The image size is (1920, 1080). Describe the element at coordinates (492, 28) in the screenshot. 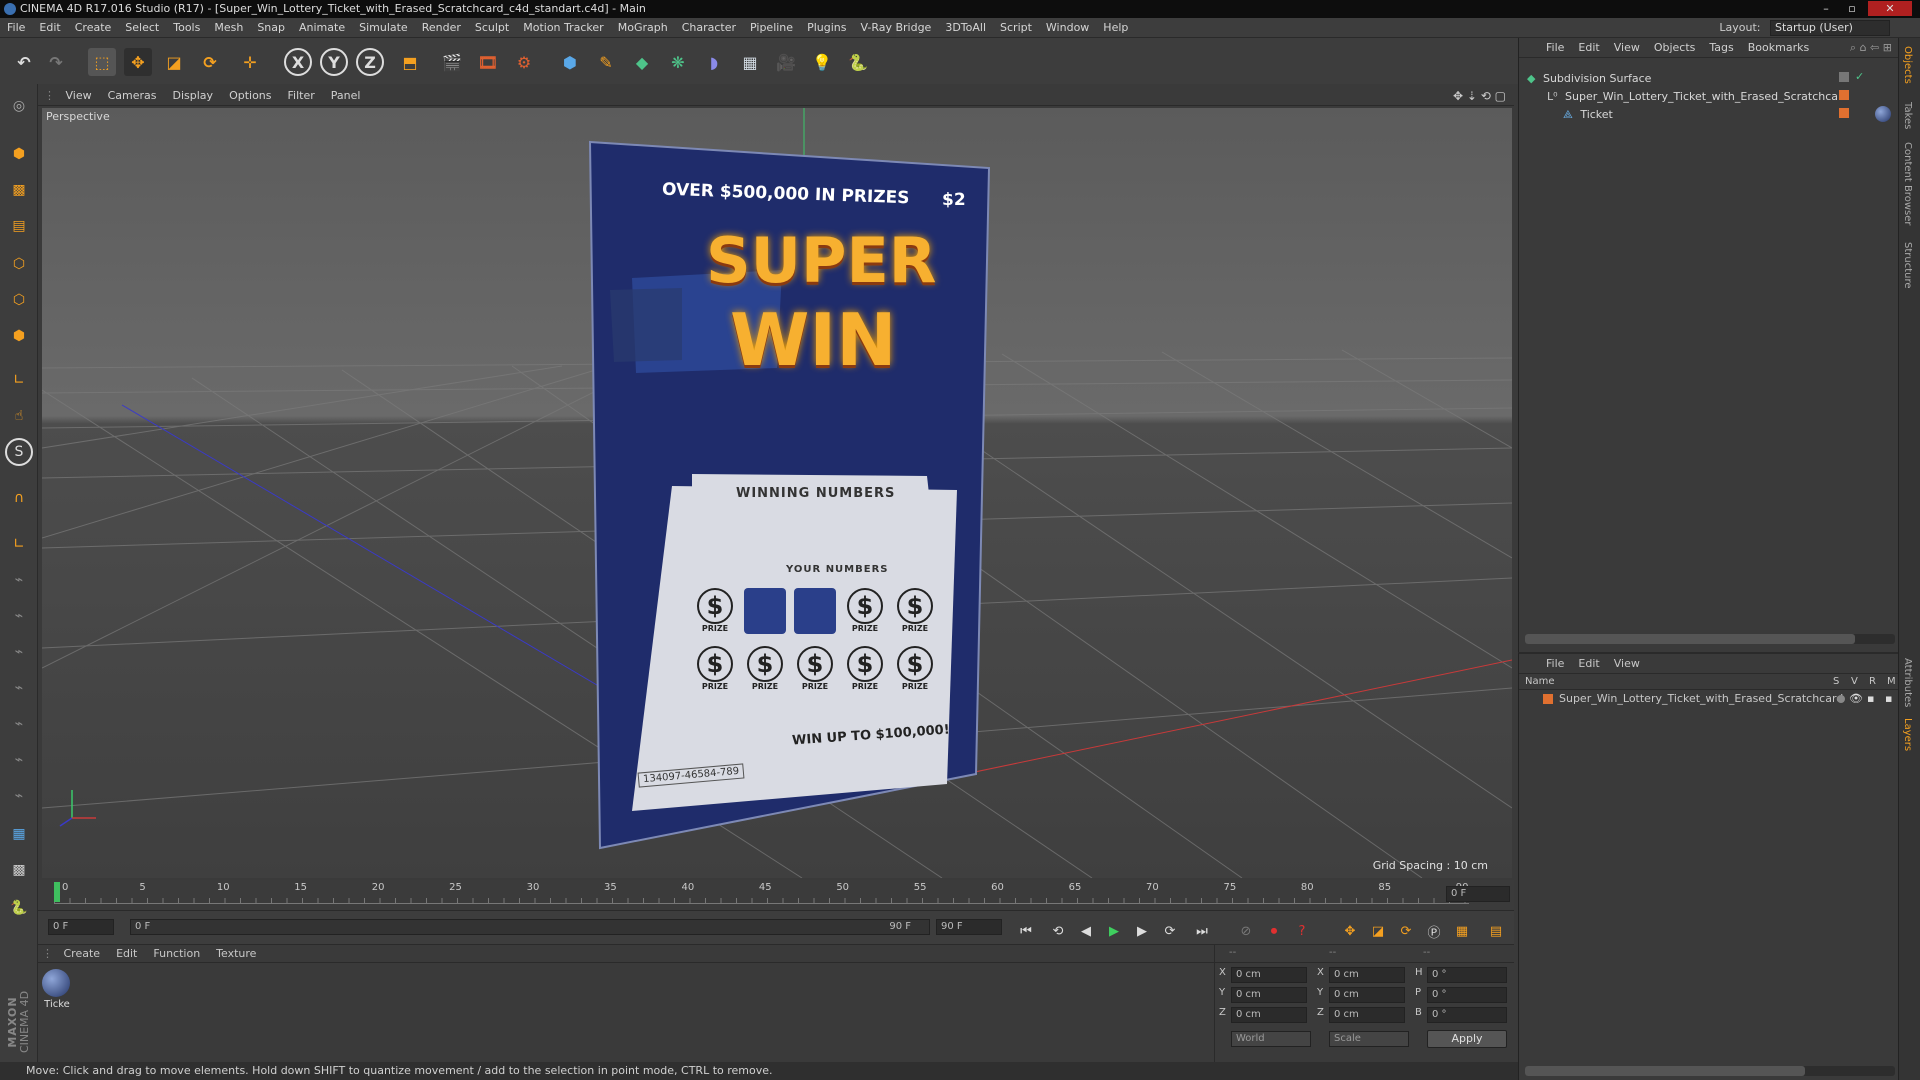

I see `menu-sculpt: Sculpt` at that location.